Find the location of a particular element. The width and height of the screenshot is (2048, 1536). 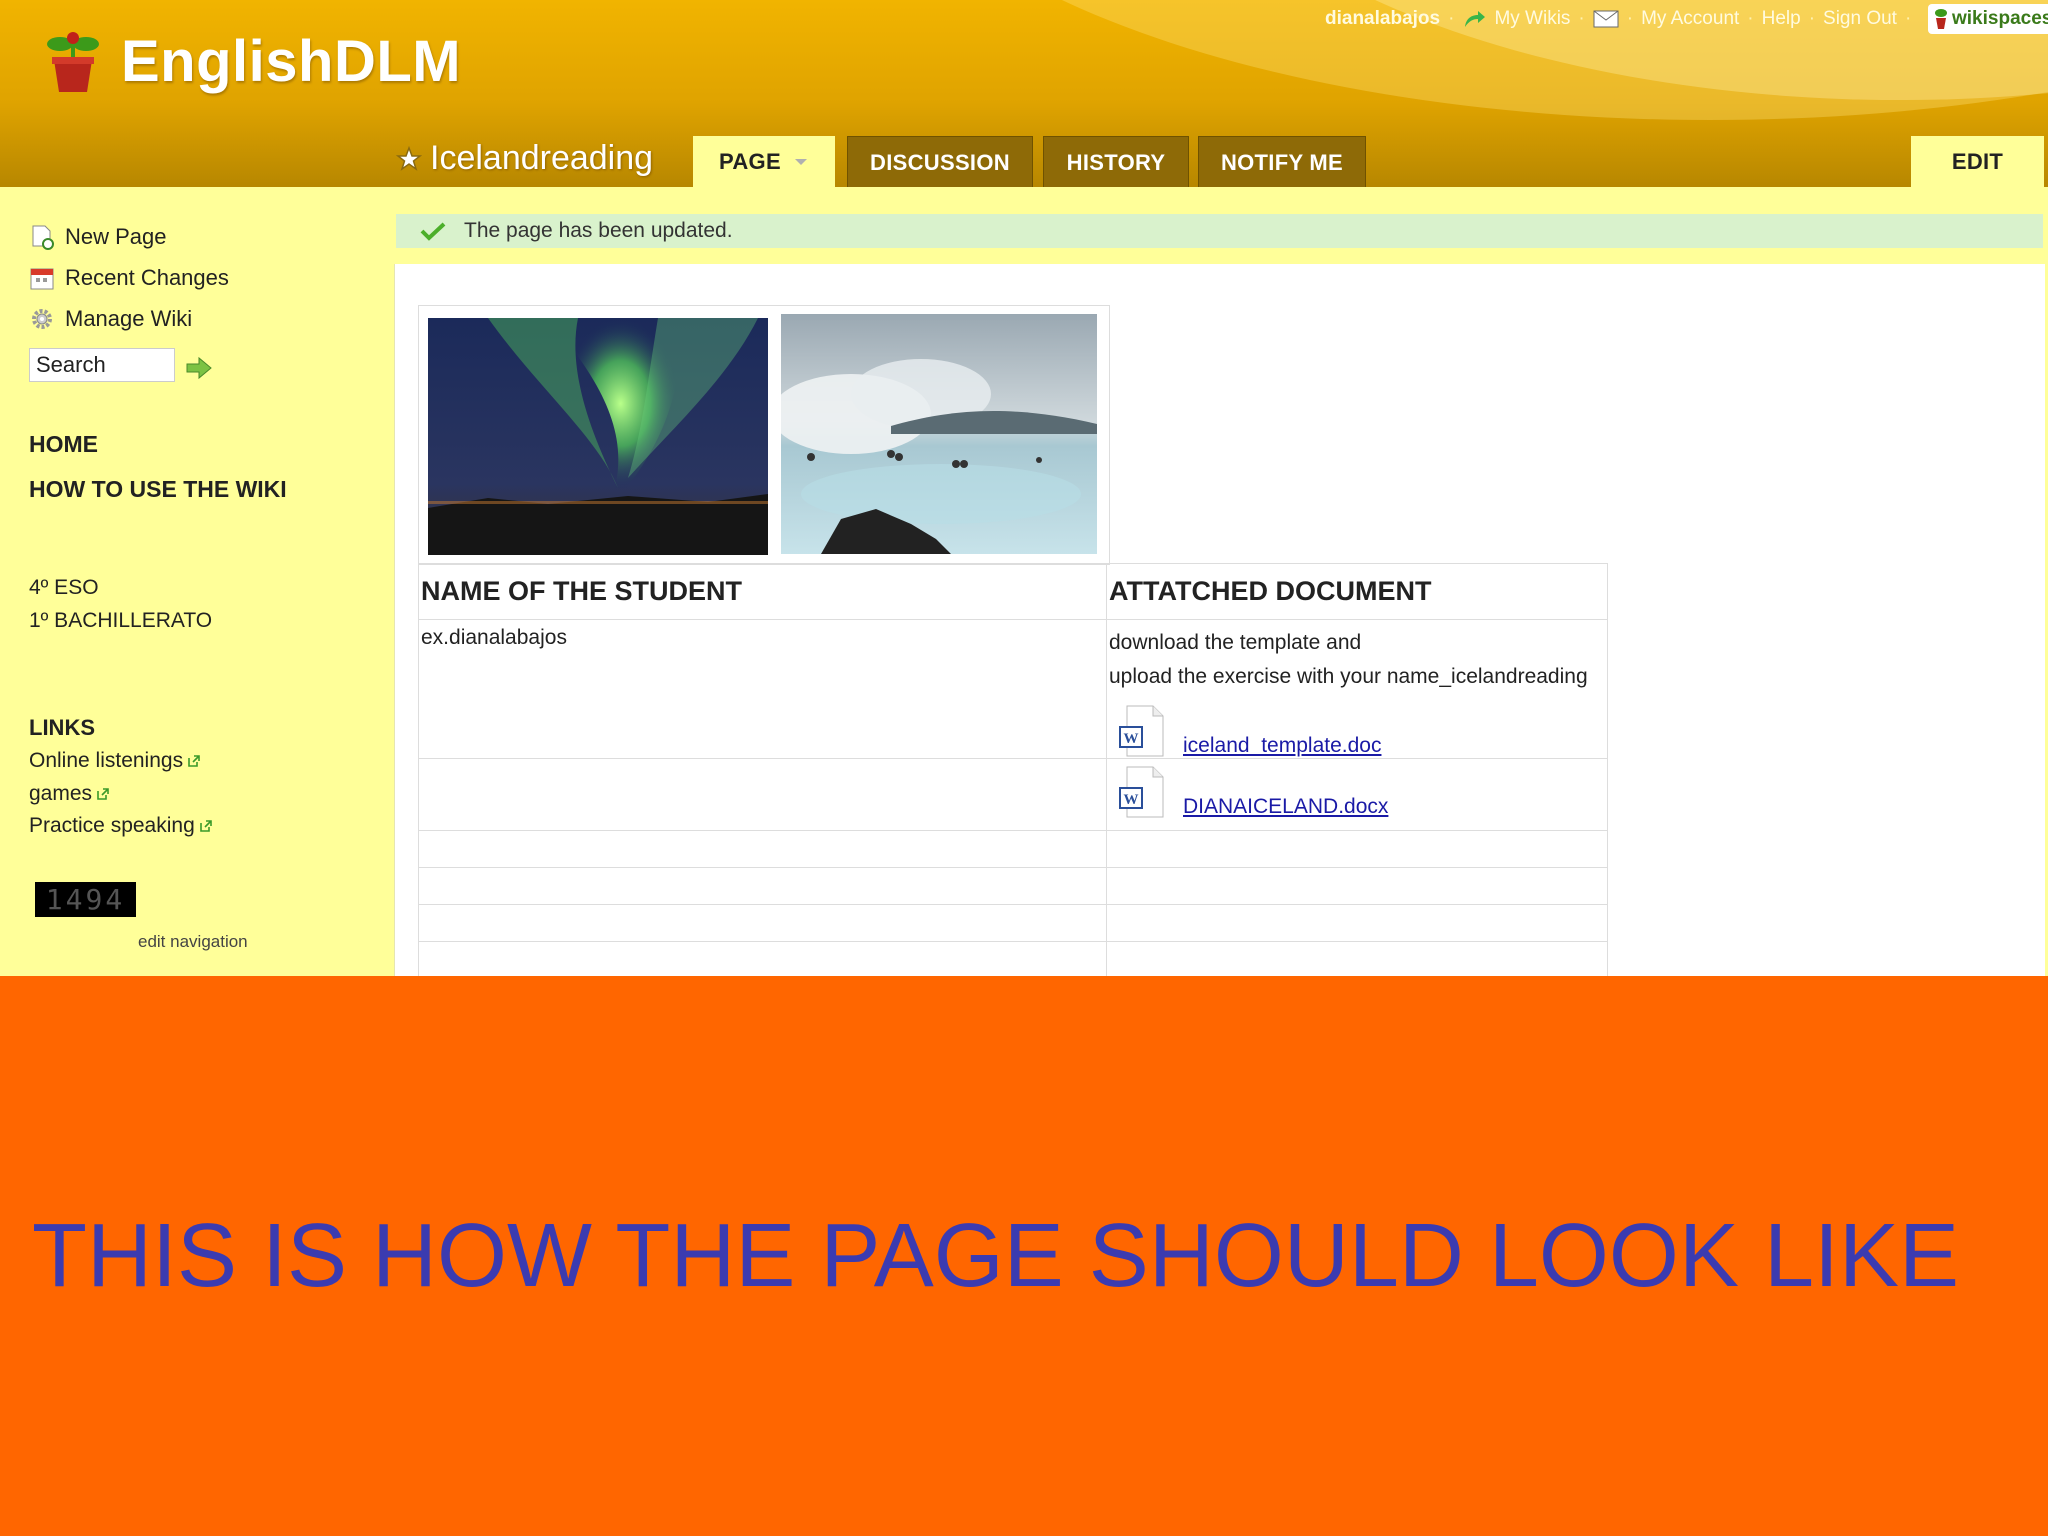

wikispaces-badge: wikispaces is located at coordinates (1988, 19).